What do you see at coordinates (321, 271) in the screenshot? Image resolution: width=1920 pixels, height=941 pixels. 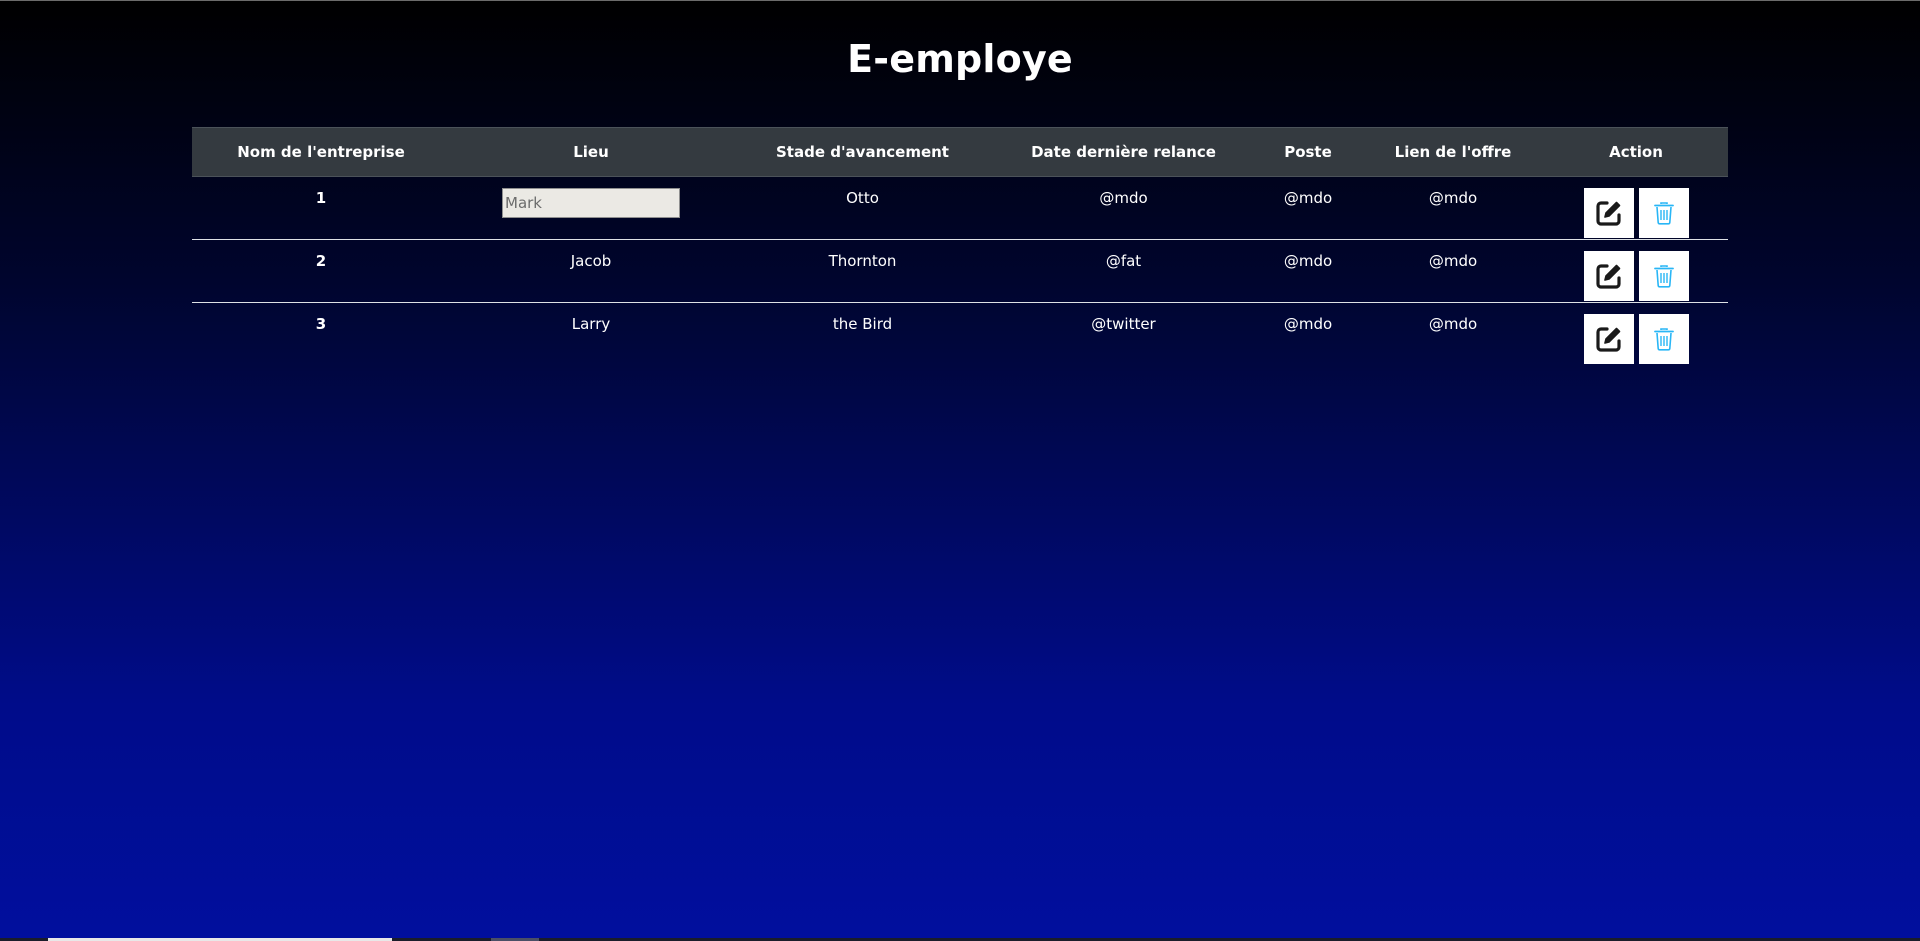 I see `company-cell: 2` at bounding box center [321, 271].